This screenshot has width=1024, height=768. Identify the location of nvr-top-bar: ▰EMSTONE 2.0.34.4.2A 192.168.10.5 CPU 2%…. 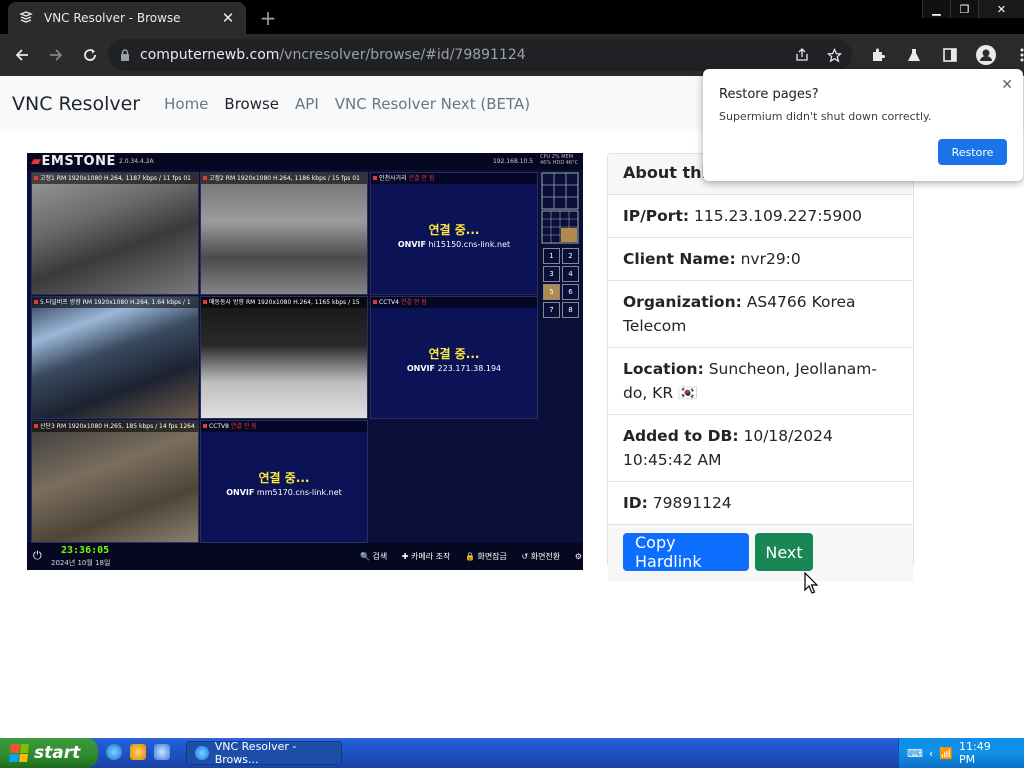
(305, 161).